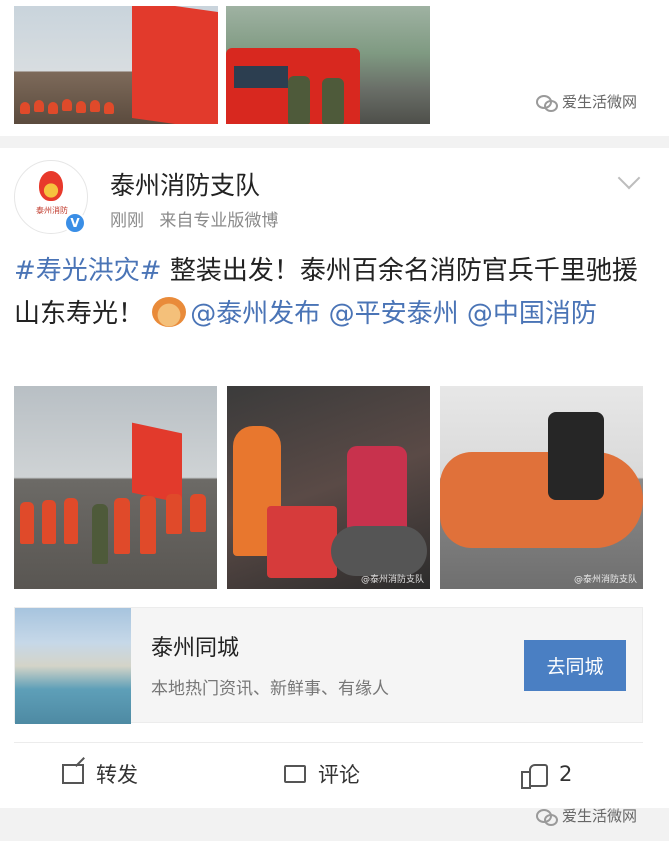  I want to click on post-source: 来自专业版微博, so click(219, 221).